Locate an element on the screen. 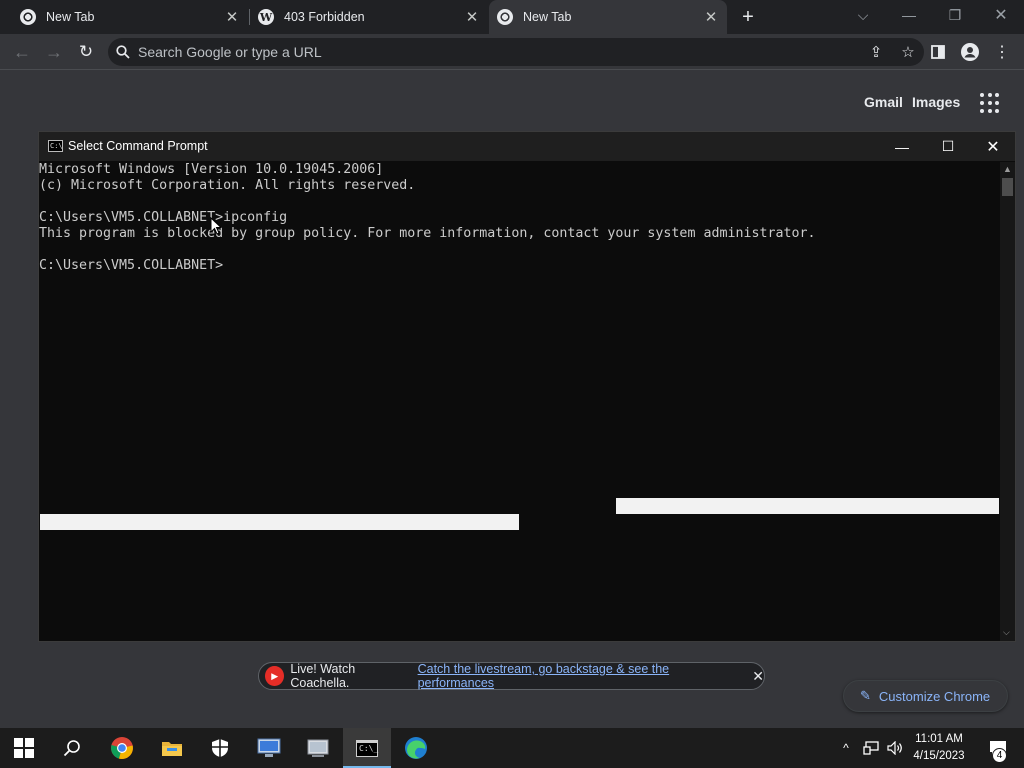 The image size is (1024, 768). browser-toolbar: ← → ↻ ⇪ ☆ ⋮ is located at coordinates (512, 52).